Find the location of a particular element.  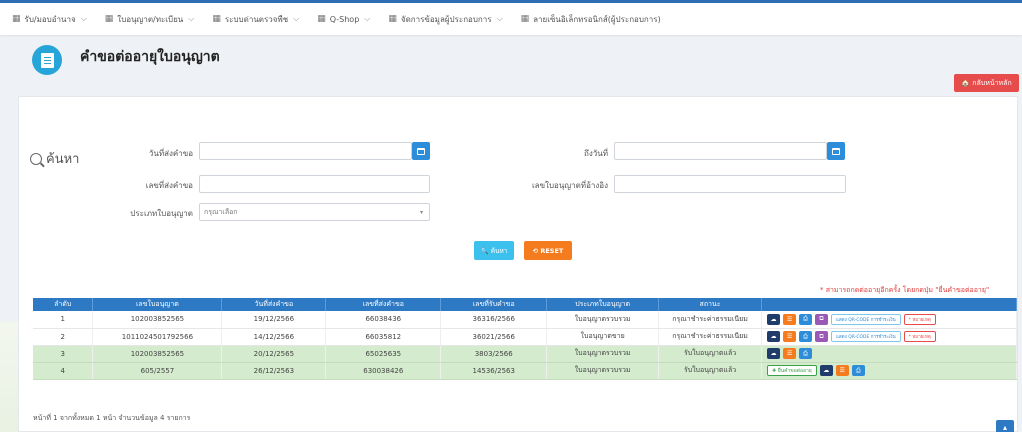

back-home-button: 🏠 กลับหน้าหลัก is located at coordinates (986, 83).